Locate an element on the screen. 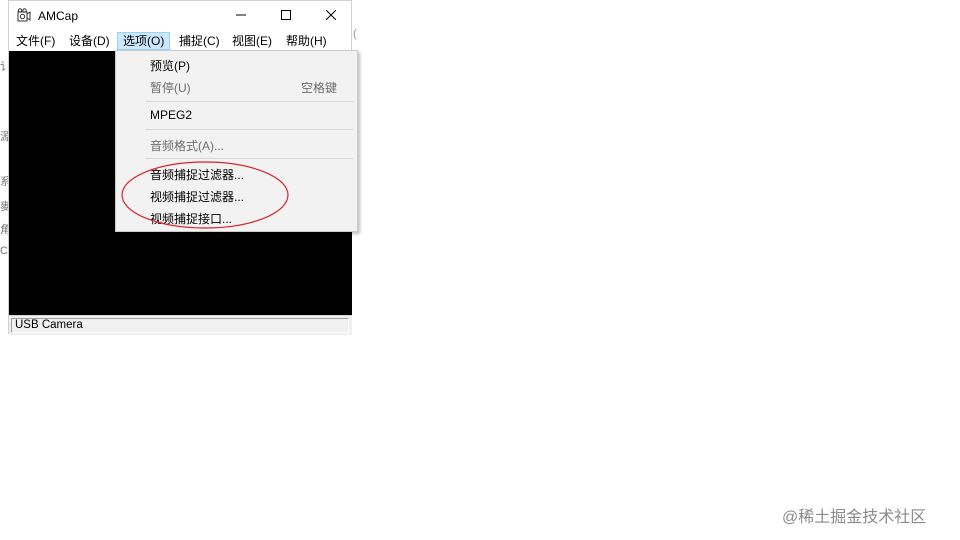  background-text-fragment: 麥 is located at coordinates (4, 207).